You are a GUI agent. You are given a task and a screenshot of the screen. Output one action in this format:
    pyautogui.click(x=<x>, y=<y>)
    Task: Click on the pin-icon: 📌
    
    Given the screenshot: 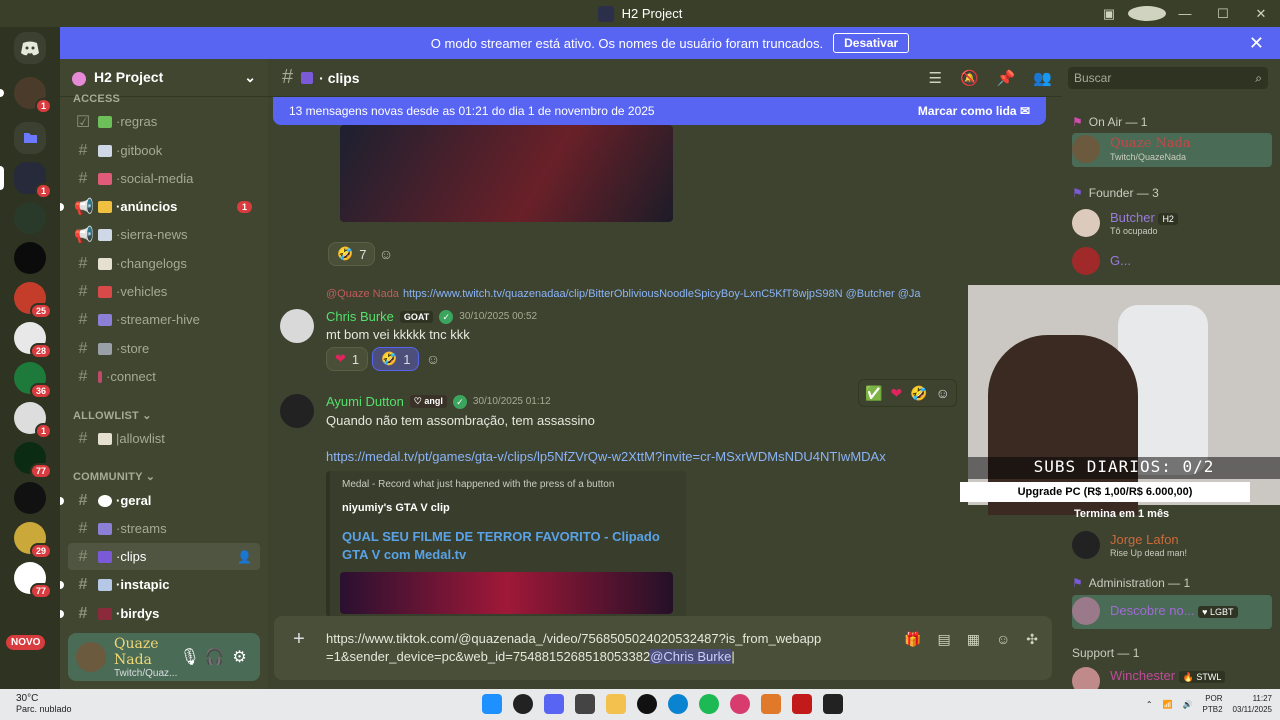 What is the action you would take?
    pyautogui.click(x=1006, y=78)
    